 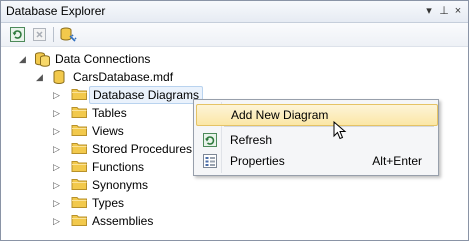 What do you see at coordinates (123, 221) in the screenshot?
I see `tree-node-label: Assemblies` at bounding box center [123, 221].